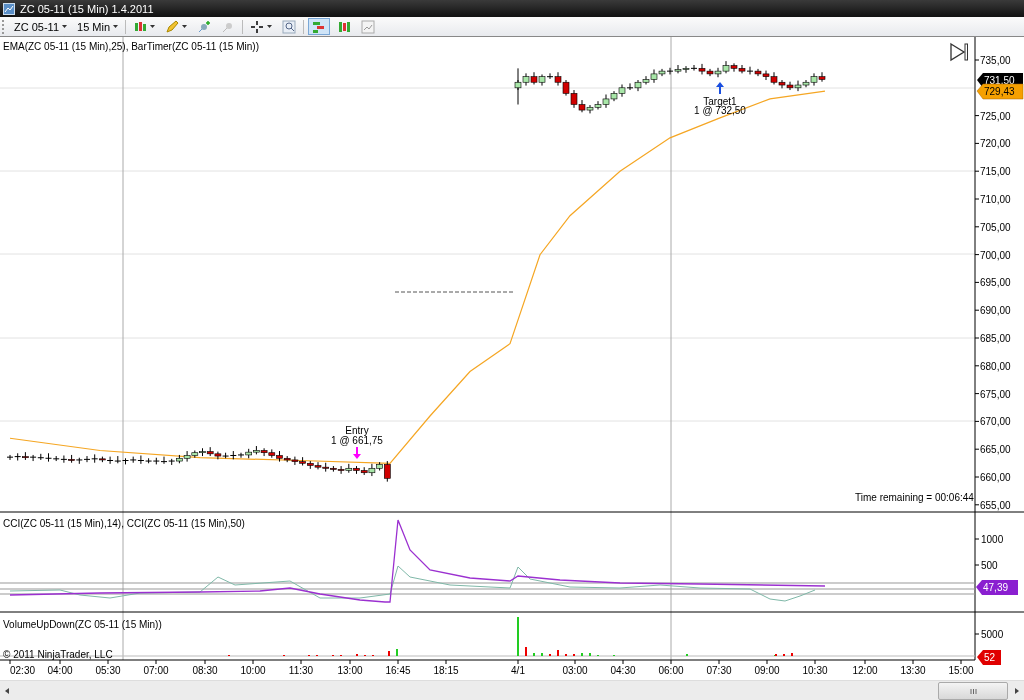  Describe the element at coordinates (446, 670) in the screenshot. I see `time-axis-label: 18:15` at that location.